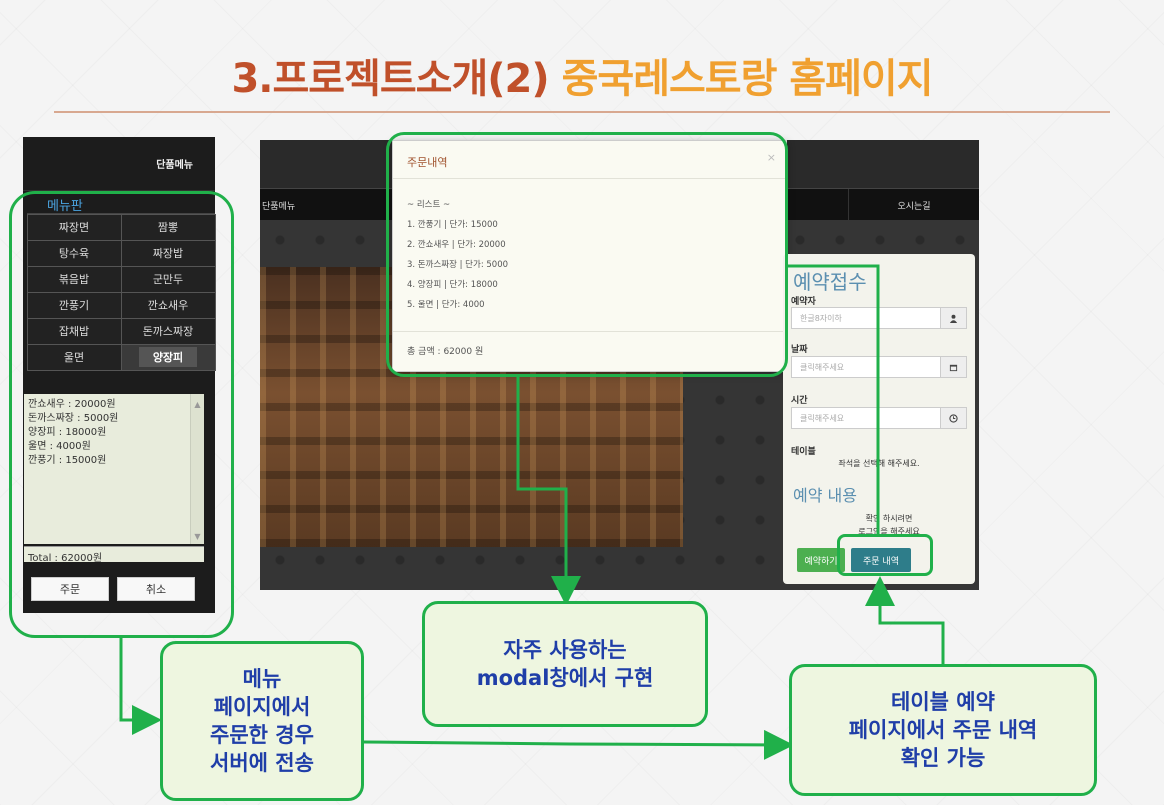 The image size is (1164, 805). What do you see at coordinates (262, 707) in the screenshot?
I see `callout-menu-line: 페이지에서` at bounding box center [262, 707].